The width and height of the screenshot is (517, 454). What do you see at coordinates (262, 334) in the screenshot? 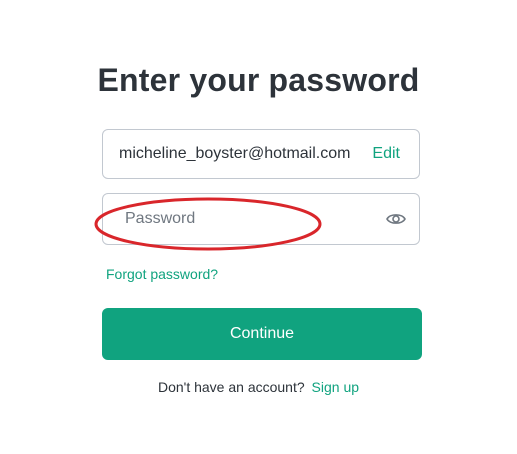
I see `continue-button: Continue` at bounding box center [262, 334].